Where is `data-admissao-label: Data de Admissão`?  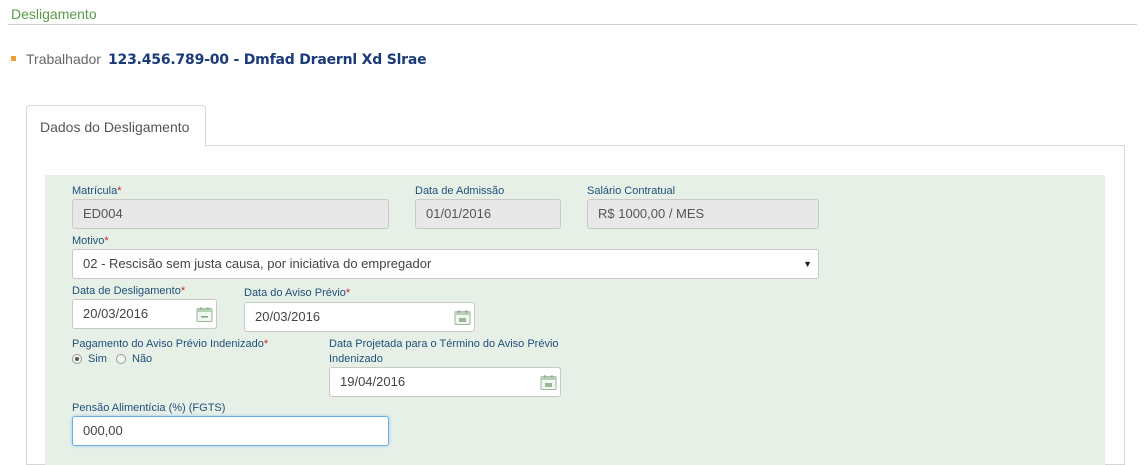 data-admissao-label: Data de Admissão is located at coordinates (460, 191).